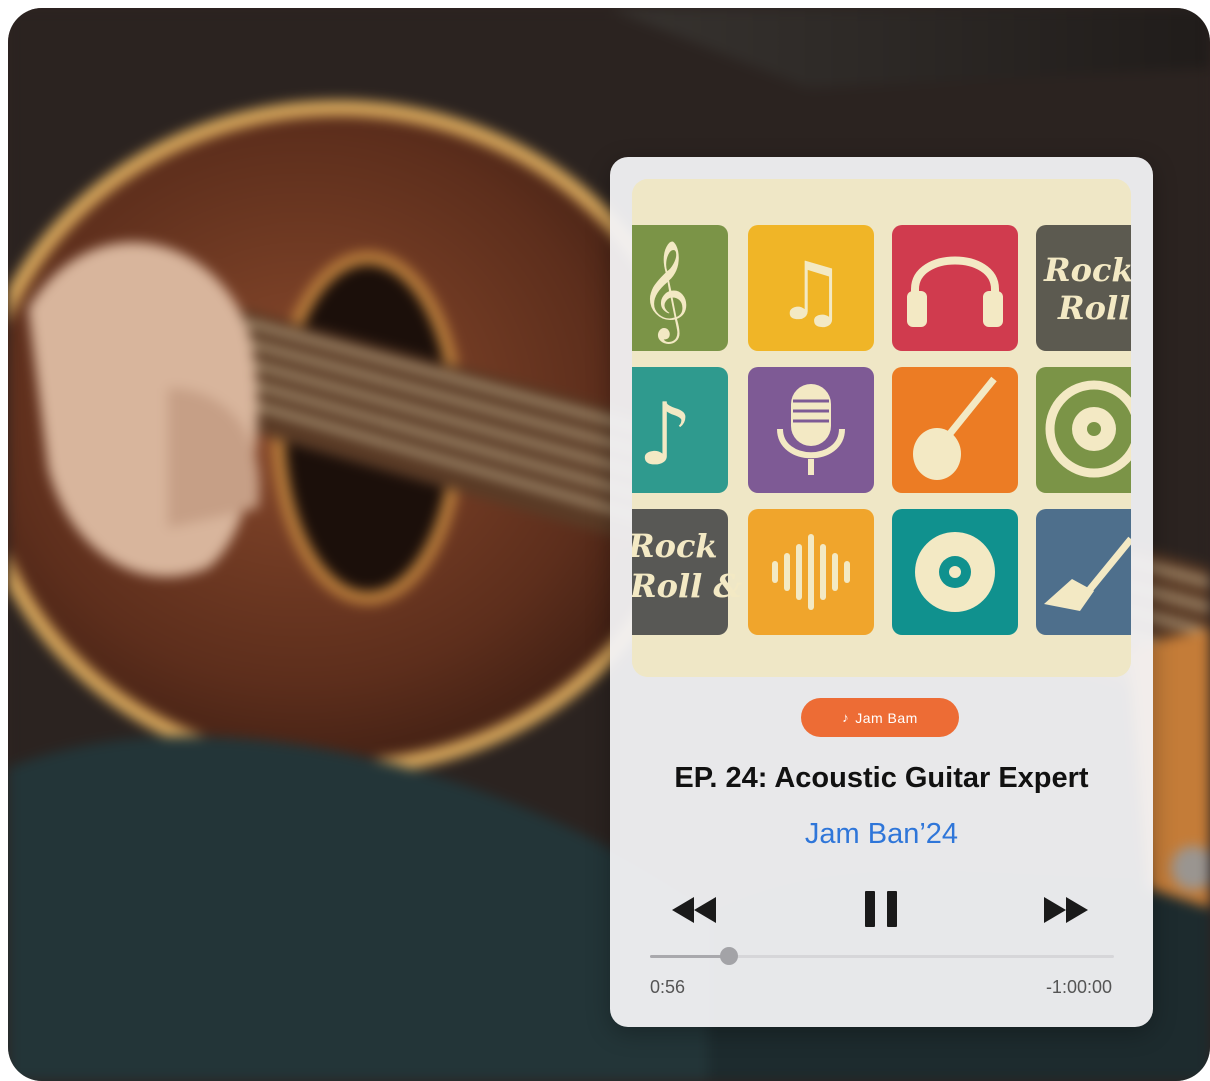 Image resolution: width=1210 pixels, height=1081 pixels. I want to click on show-tag-badge: ♪ Jam Bam, so click(880, 717).